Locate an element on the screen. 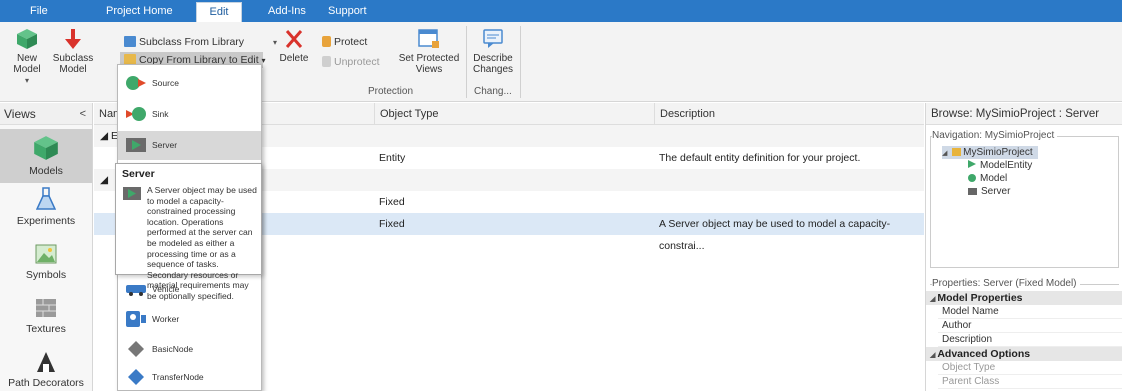 The width and height of the screenshot is (1122, 391). unprotect-button: Unprotect is located at coordinates (351, 62).